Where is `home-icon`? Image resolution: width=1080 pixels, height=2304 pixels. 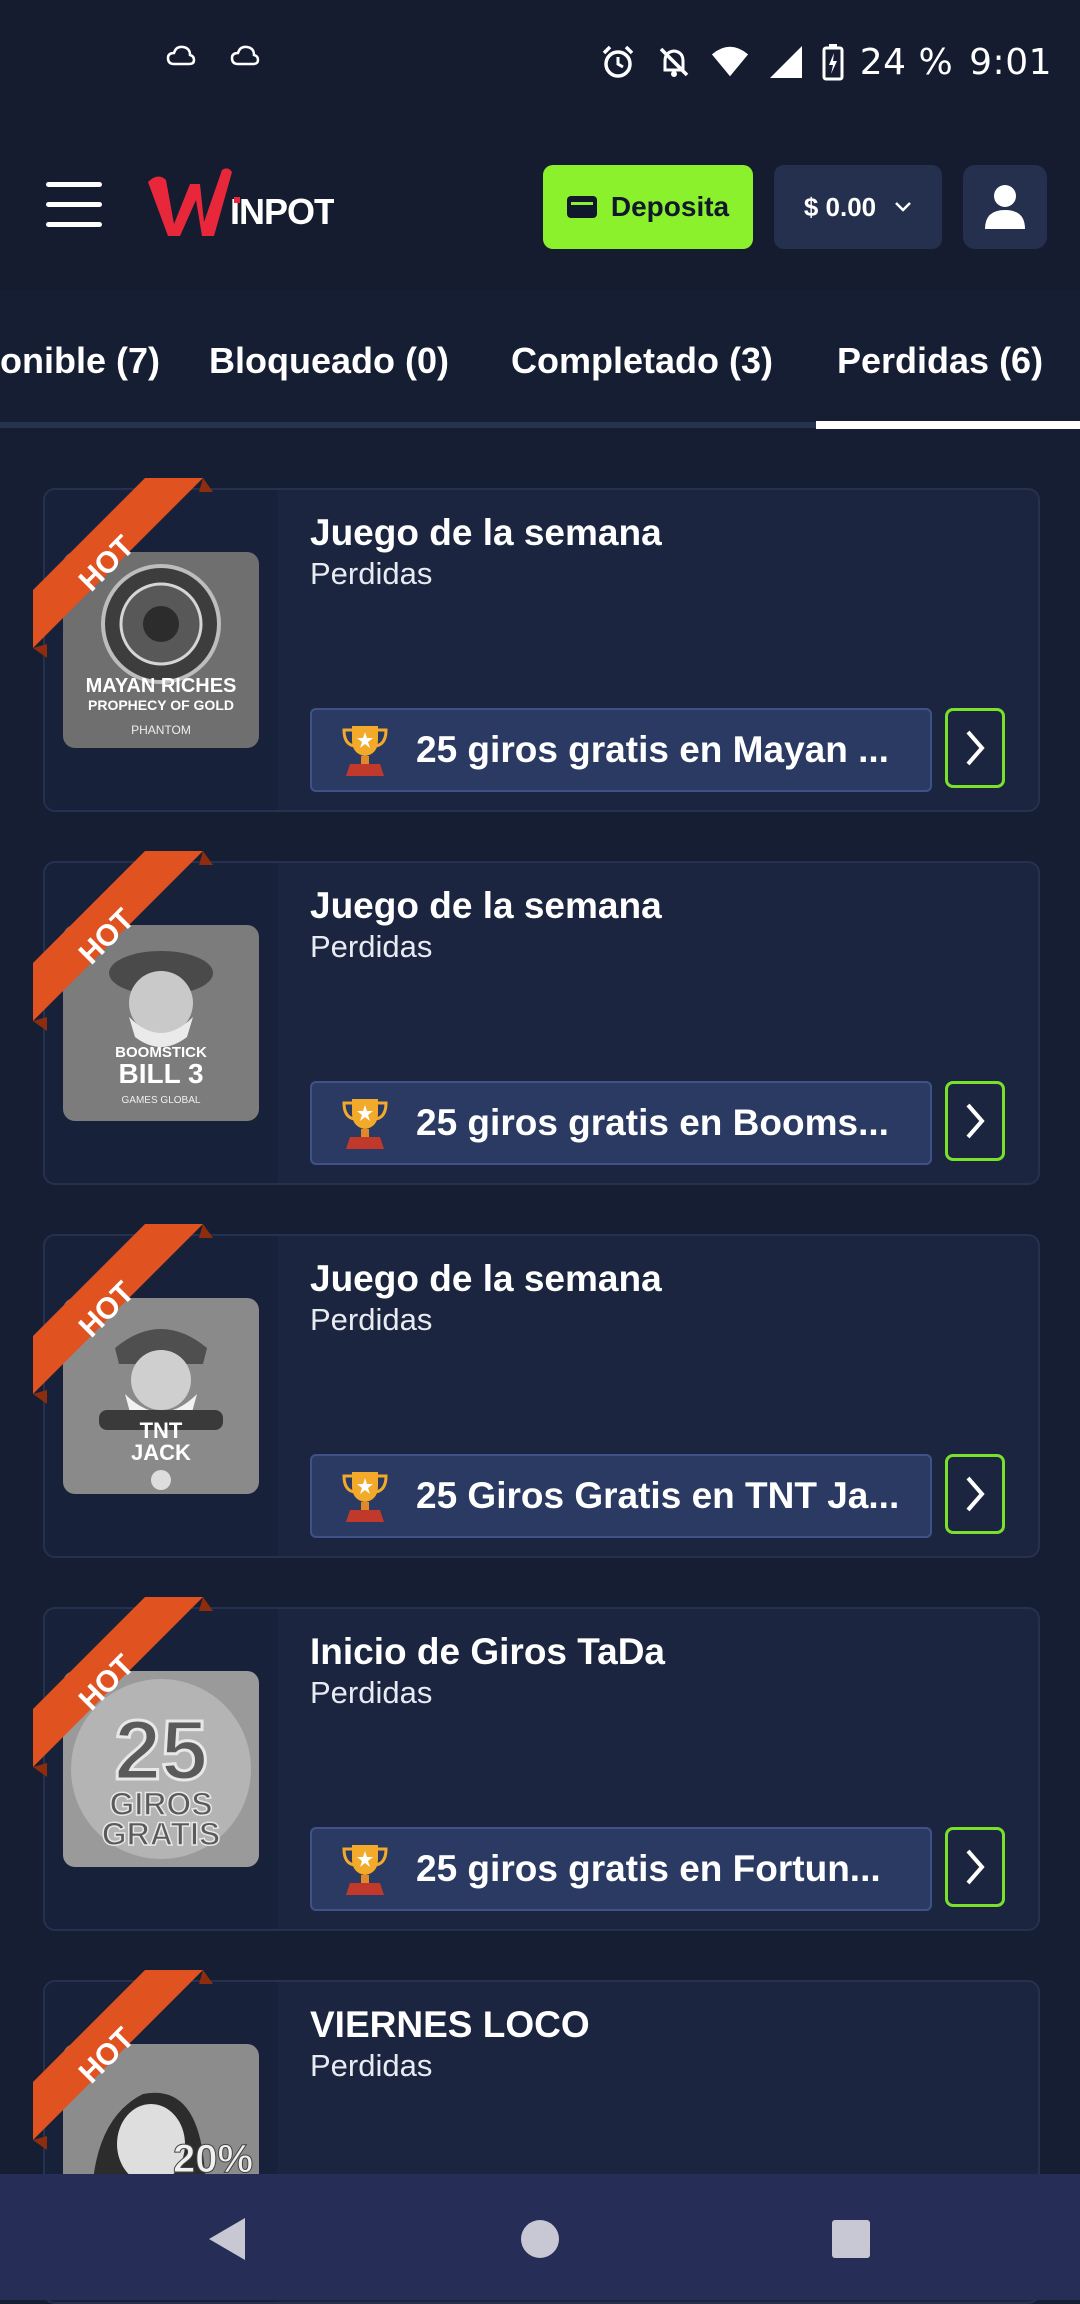 home-icon is located at coordinates (540, 2239).